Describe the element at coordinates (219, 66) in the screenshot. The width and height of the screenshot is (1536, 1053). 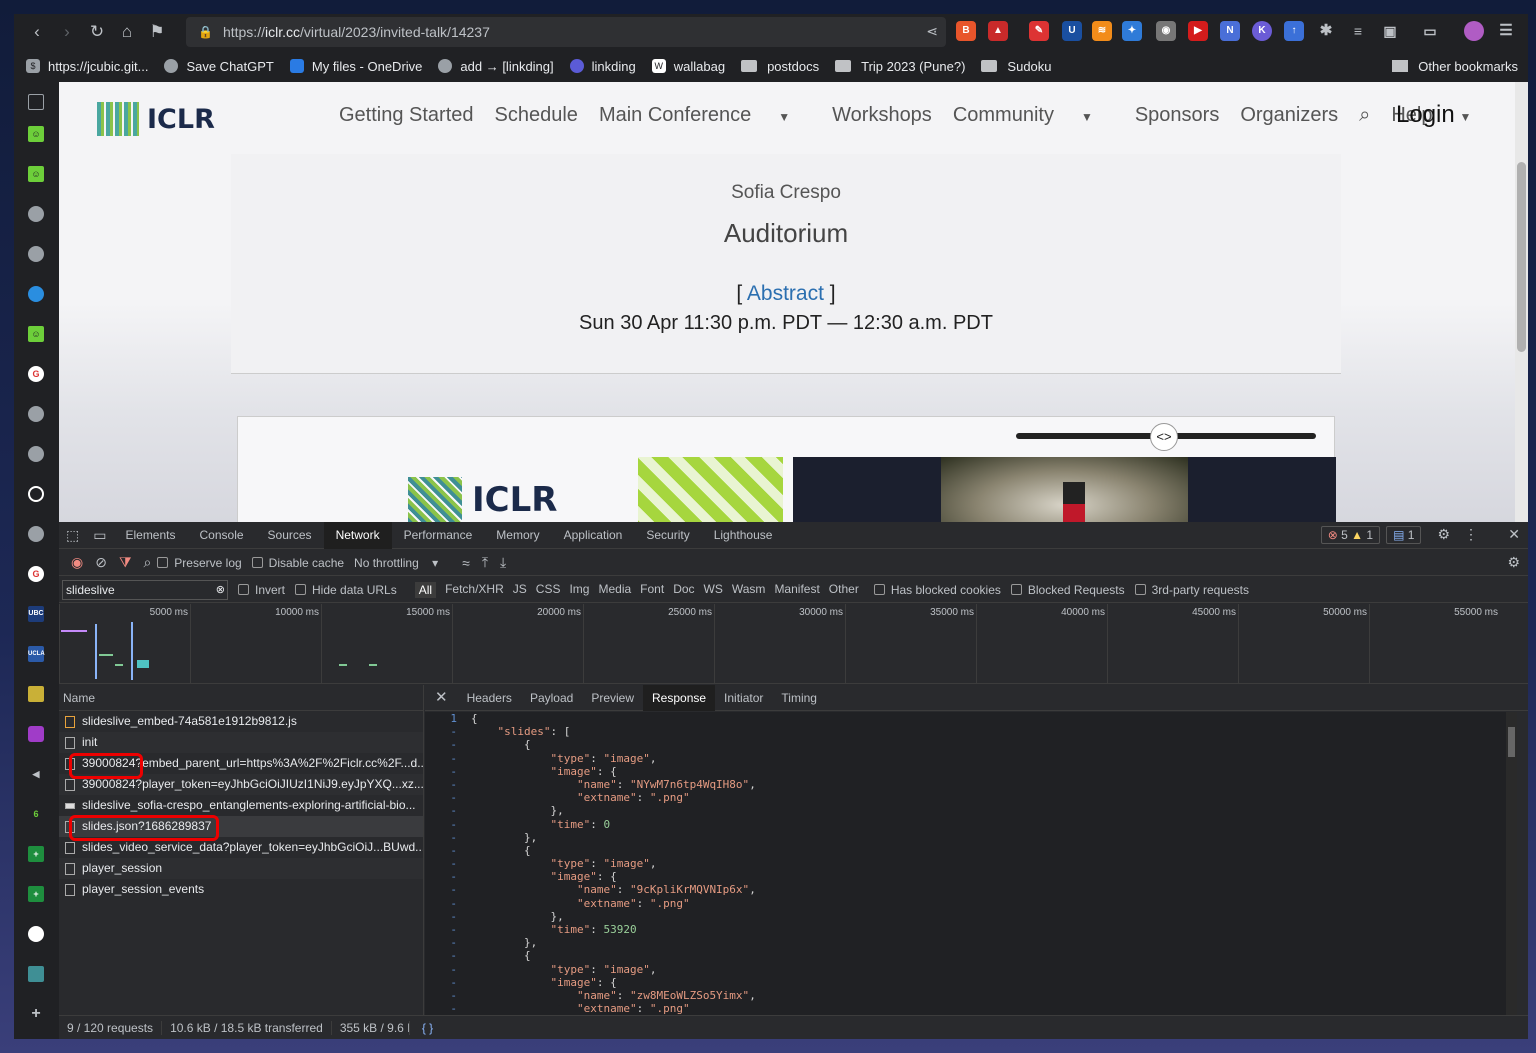
I see `bookmark-item: Save ChatGPT` at that location.